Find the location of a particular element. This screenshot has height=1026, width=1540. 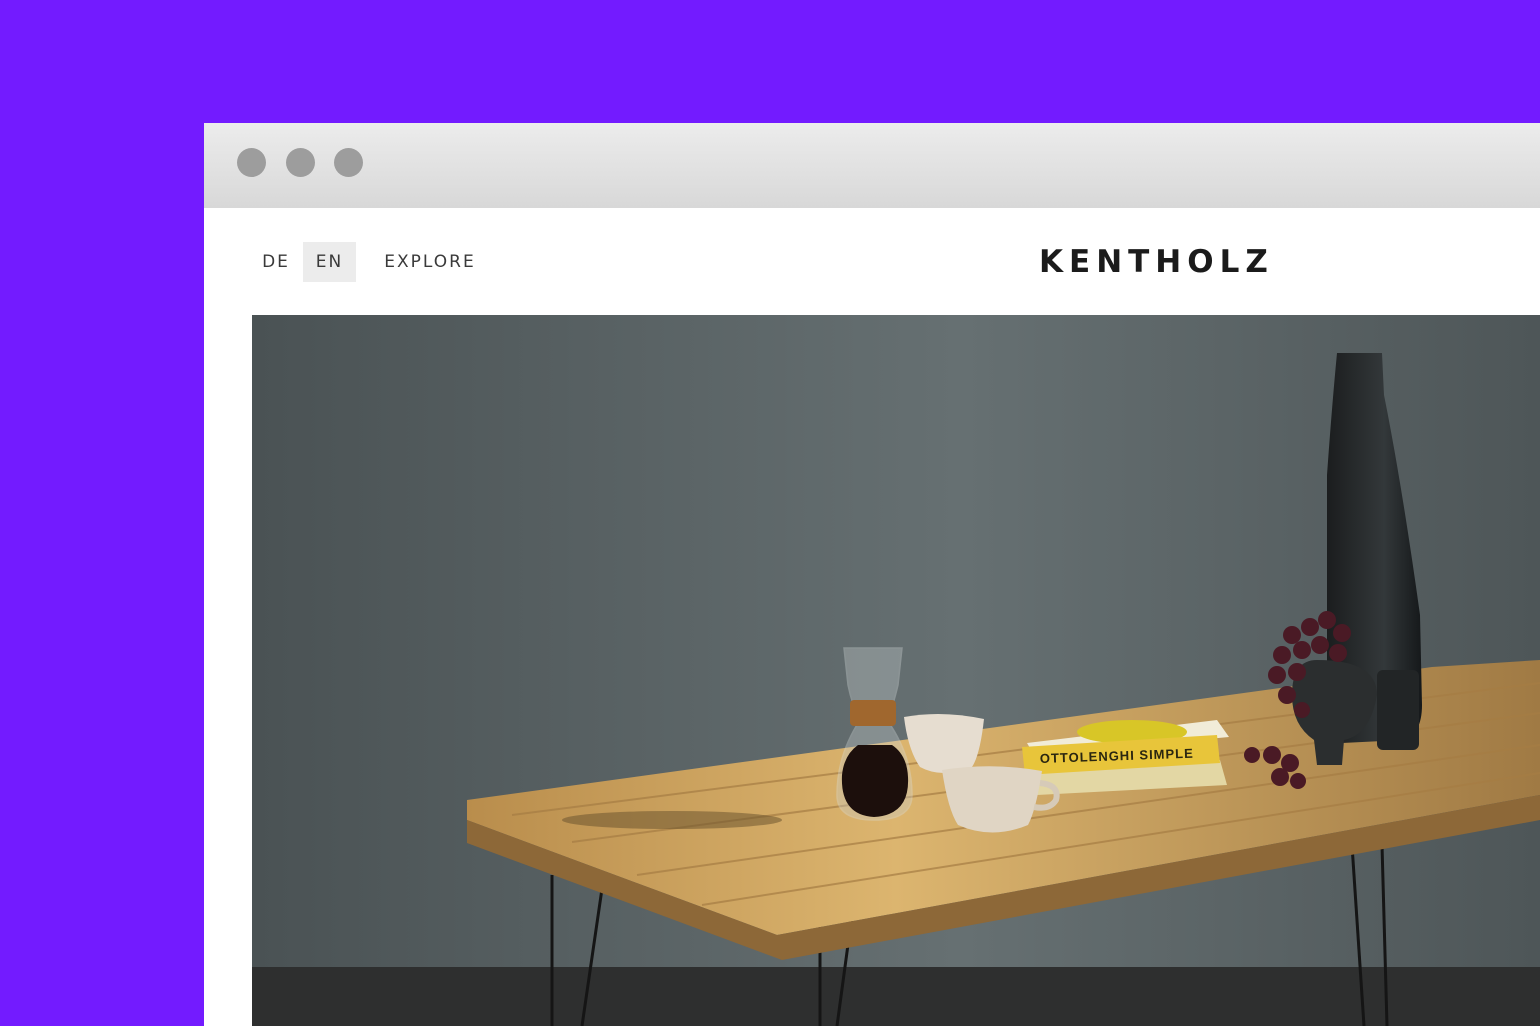

coffee-liquid is located at coordinates (875, 781).